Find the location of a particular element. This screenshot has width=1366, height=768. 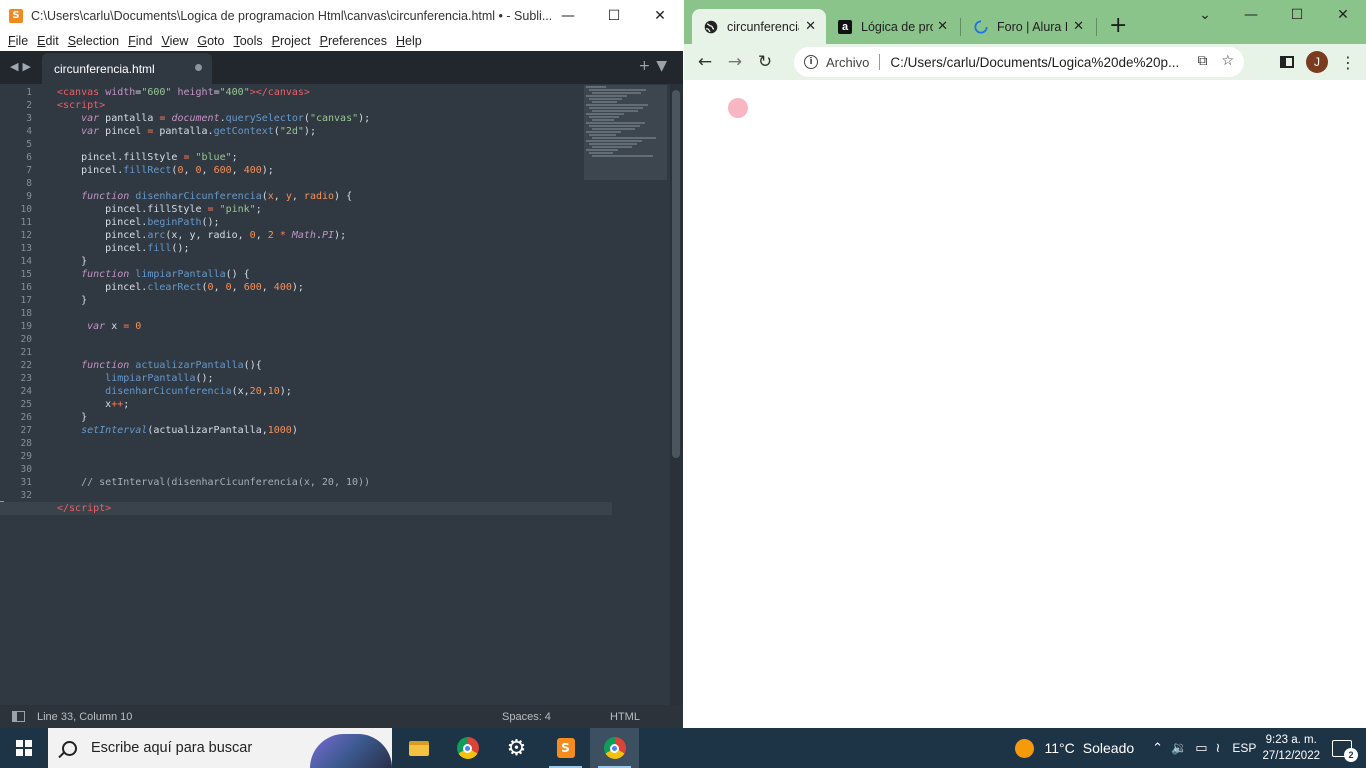

line-number: 1 is located at coordinates (29, 92).